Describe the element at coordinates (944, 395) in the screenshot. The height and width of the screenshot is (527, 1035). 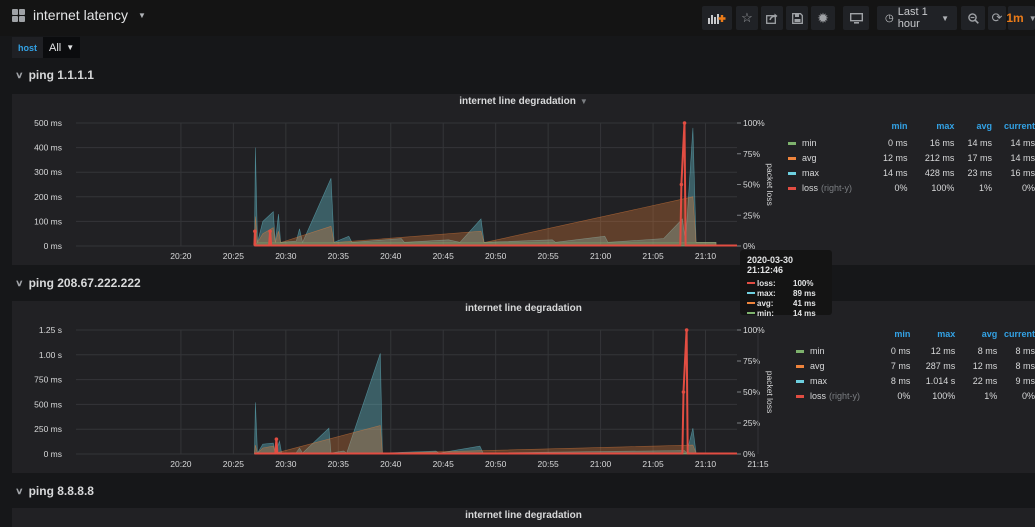
I see `legend-value: 100%` at that location.